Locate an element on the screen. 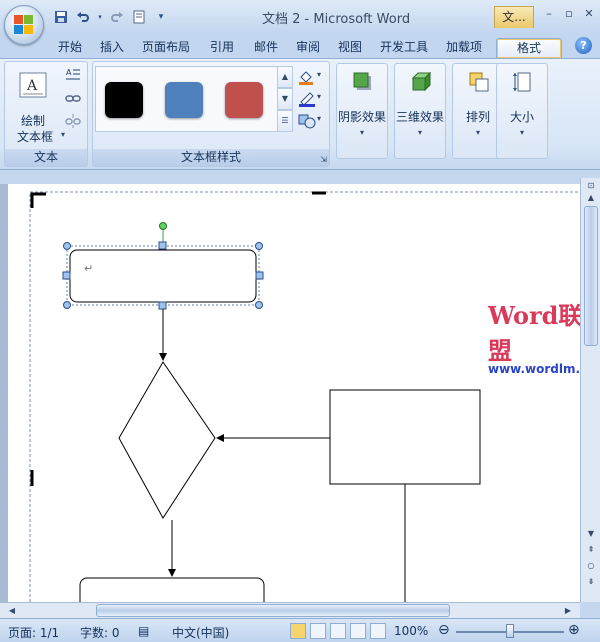 This screenshot has height=642, width=600. create-link-icon is located at coordinates (73, 99).